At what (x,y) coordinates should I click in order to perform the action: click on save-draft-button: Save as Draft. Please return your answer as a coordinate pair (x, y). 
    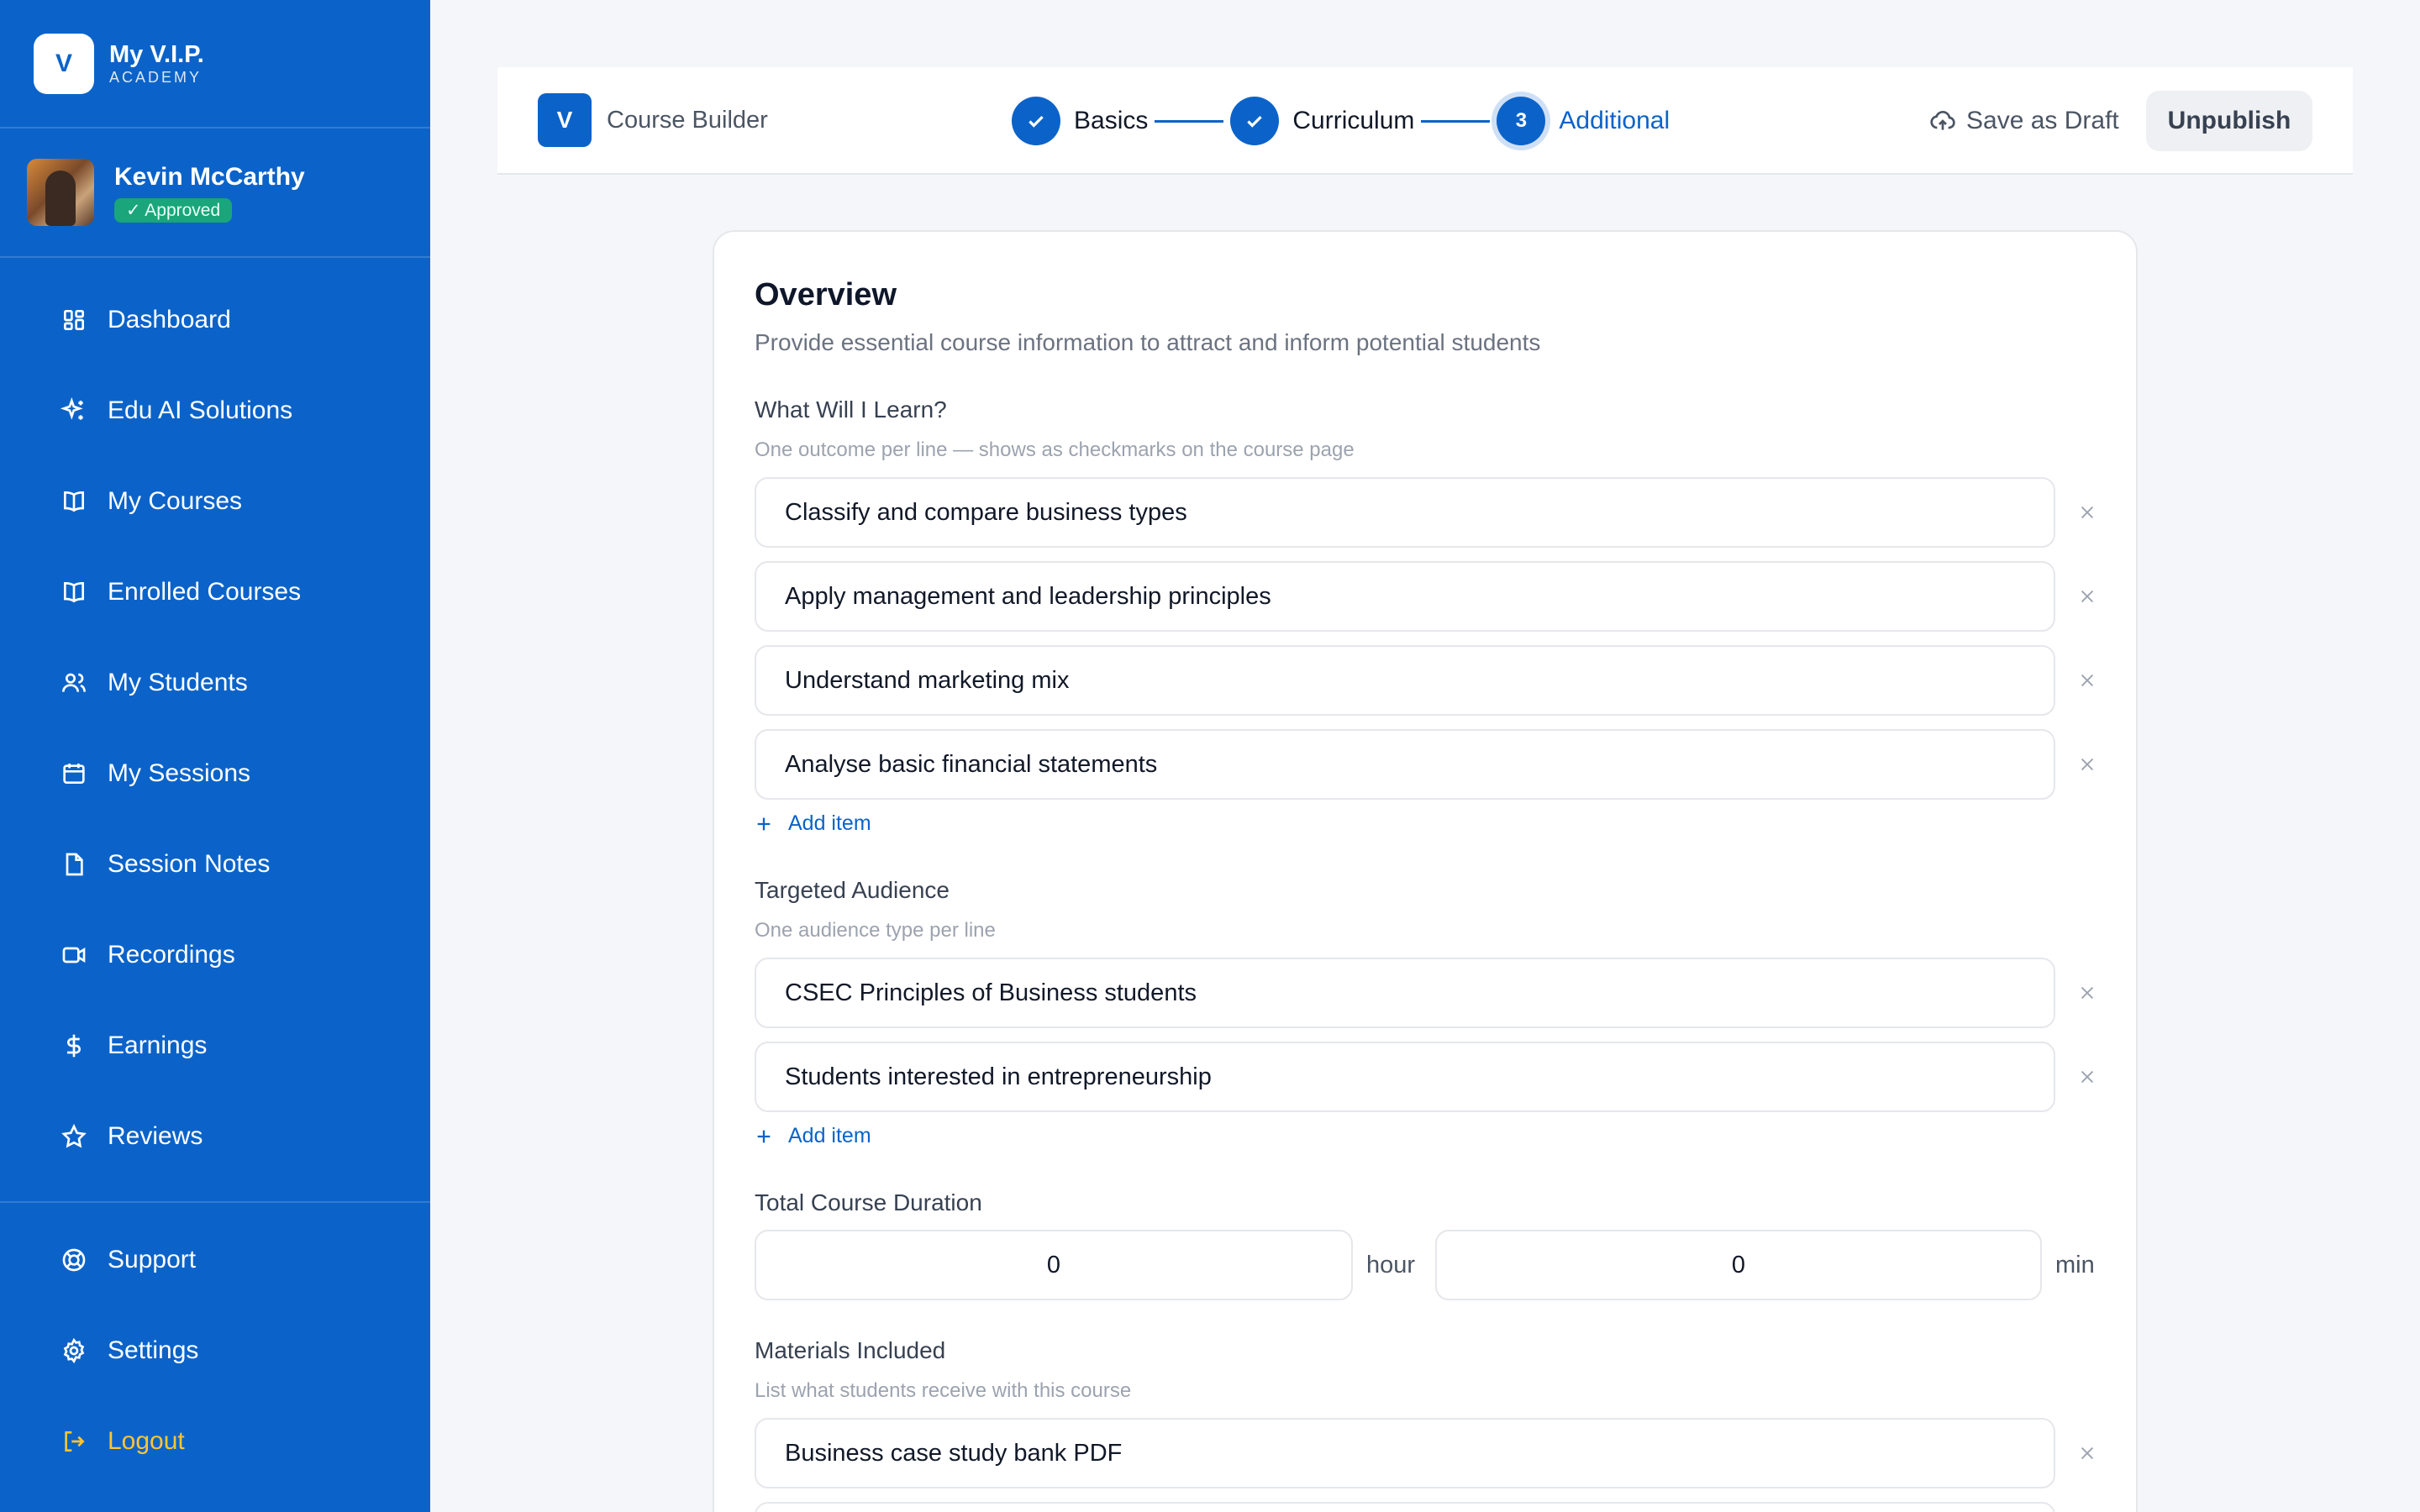
    Looking at the image, I should click on (2024, 121).